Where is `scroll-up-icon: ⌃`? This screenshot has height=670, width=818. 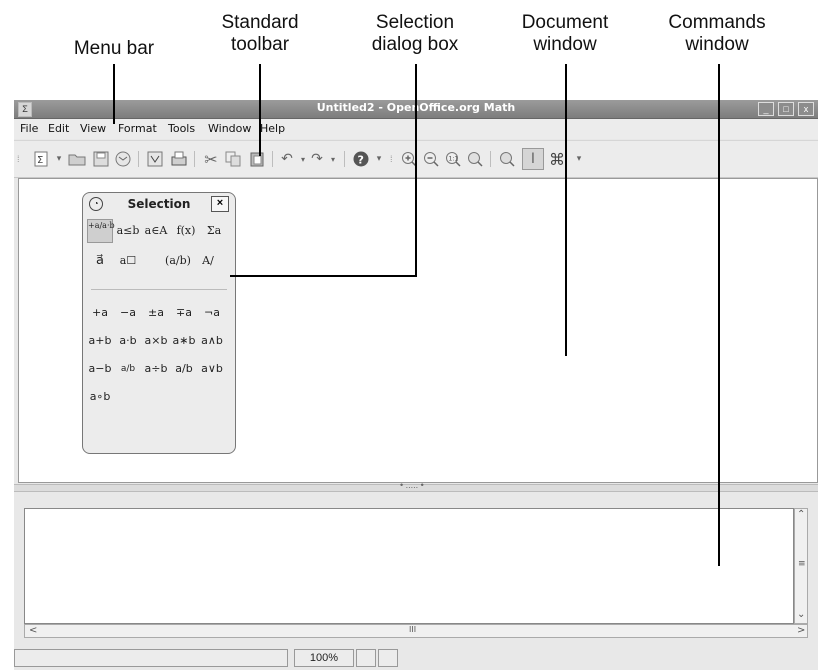
scroll-up-icon: ⌃ is located at coordinates (801, 514).